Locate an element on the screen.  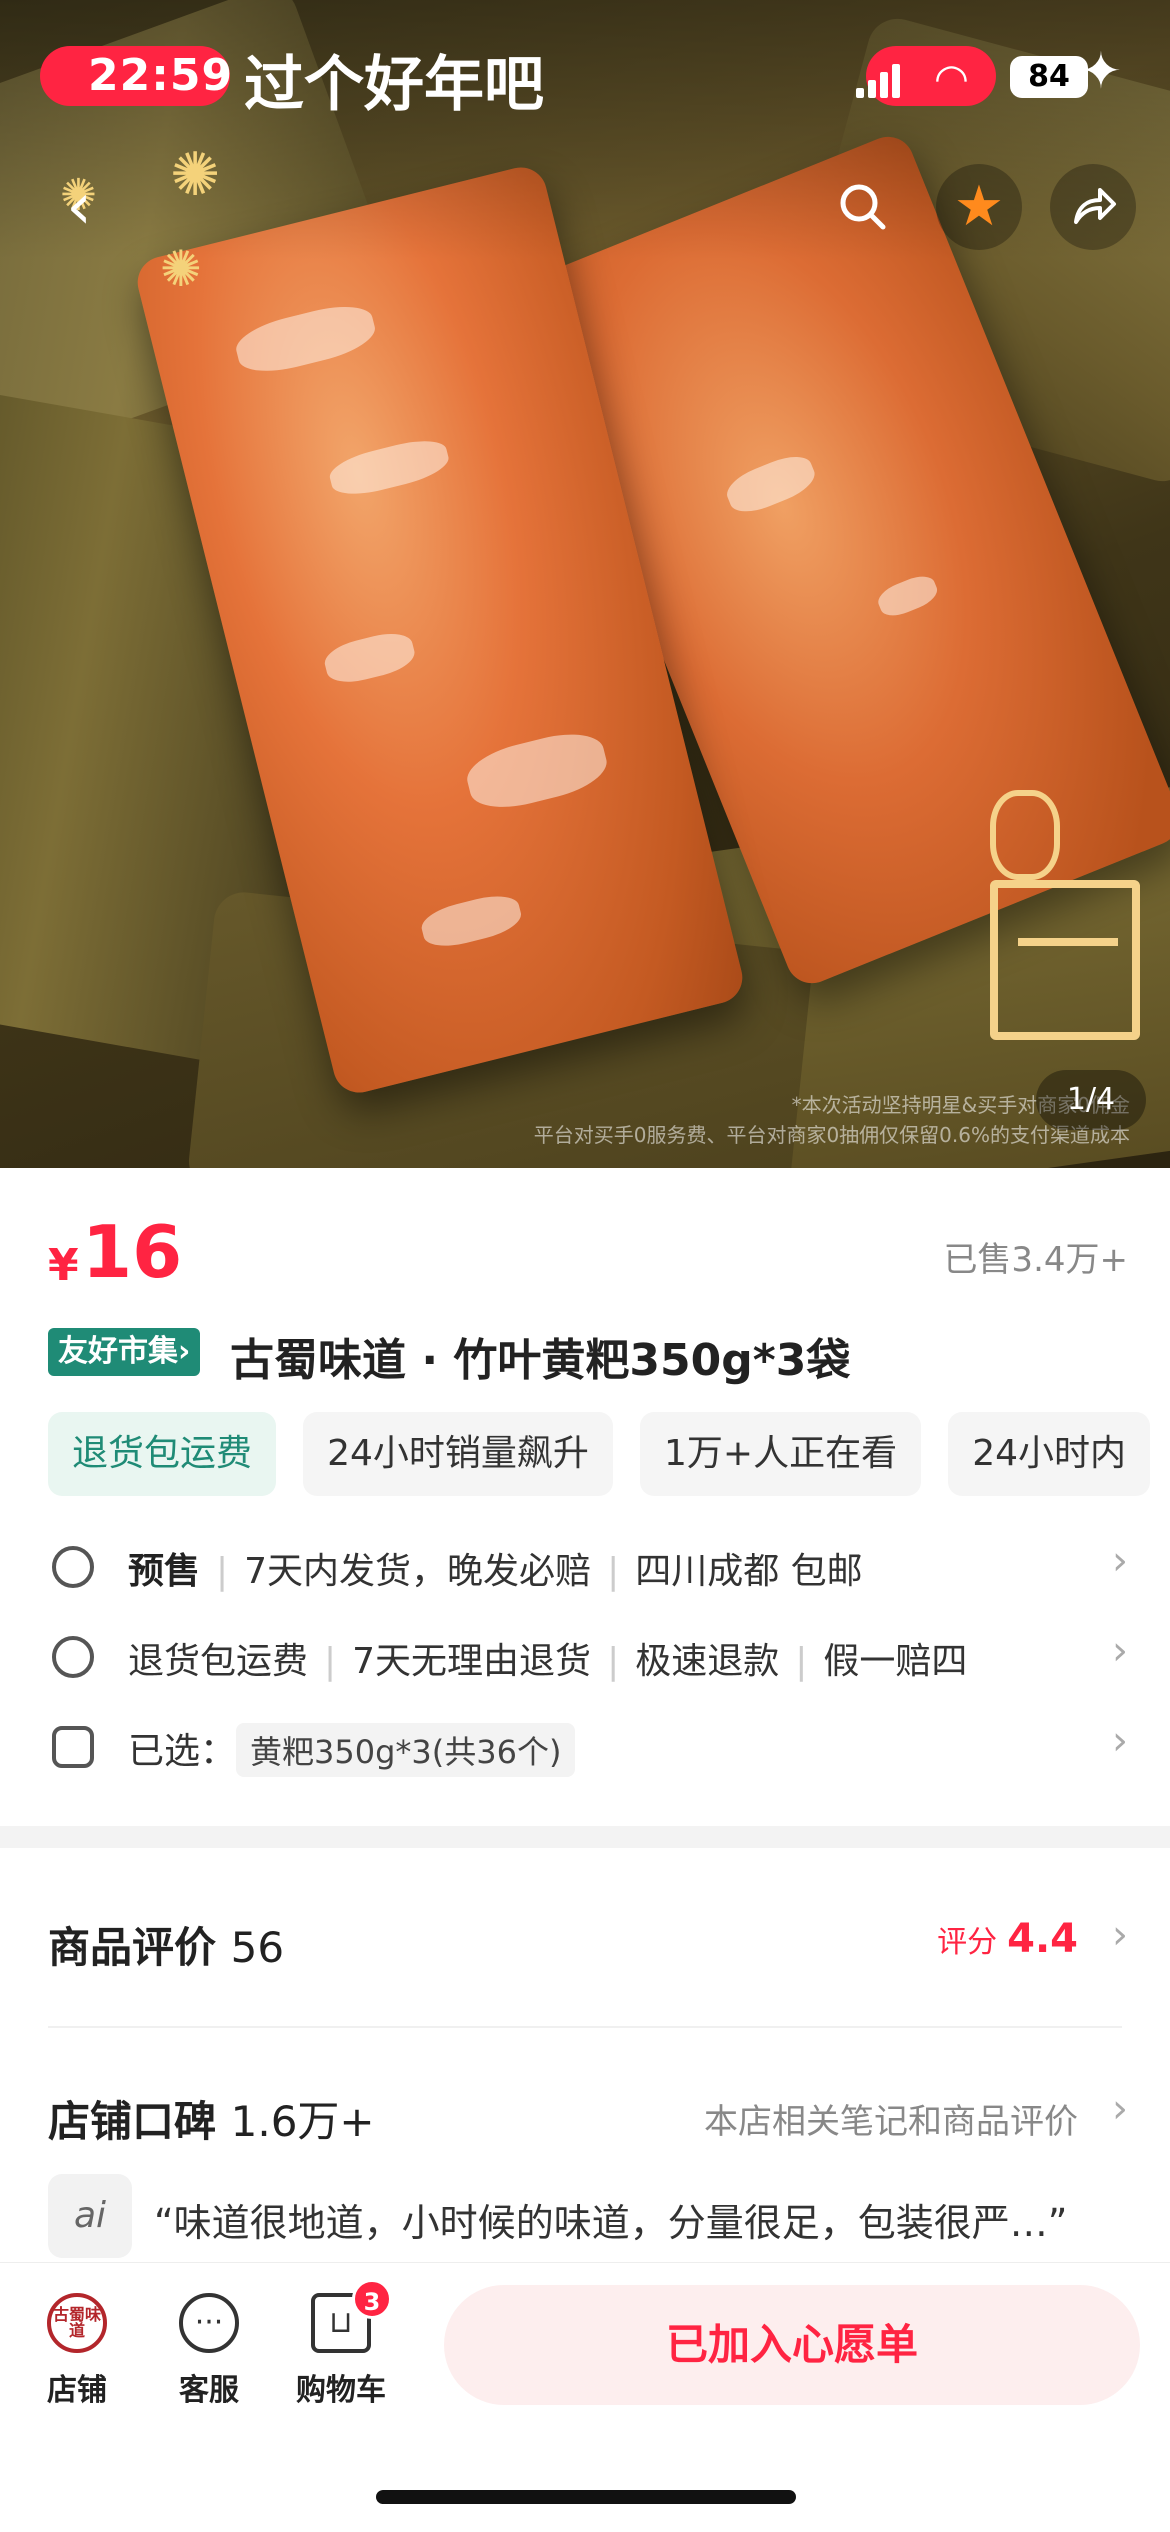
product-reviews-row: 商品评价 56 评分 4.4 › is located at coordinates (588, 1941).